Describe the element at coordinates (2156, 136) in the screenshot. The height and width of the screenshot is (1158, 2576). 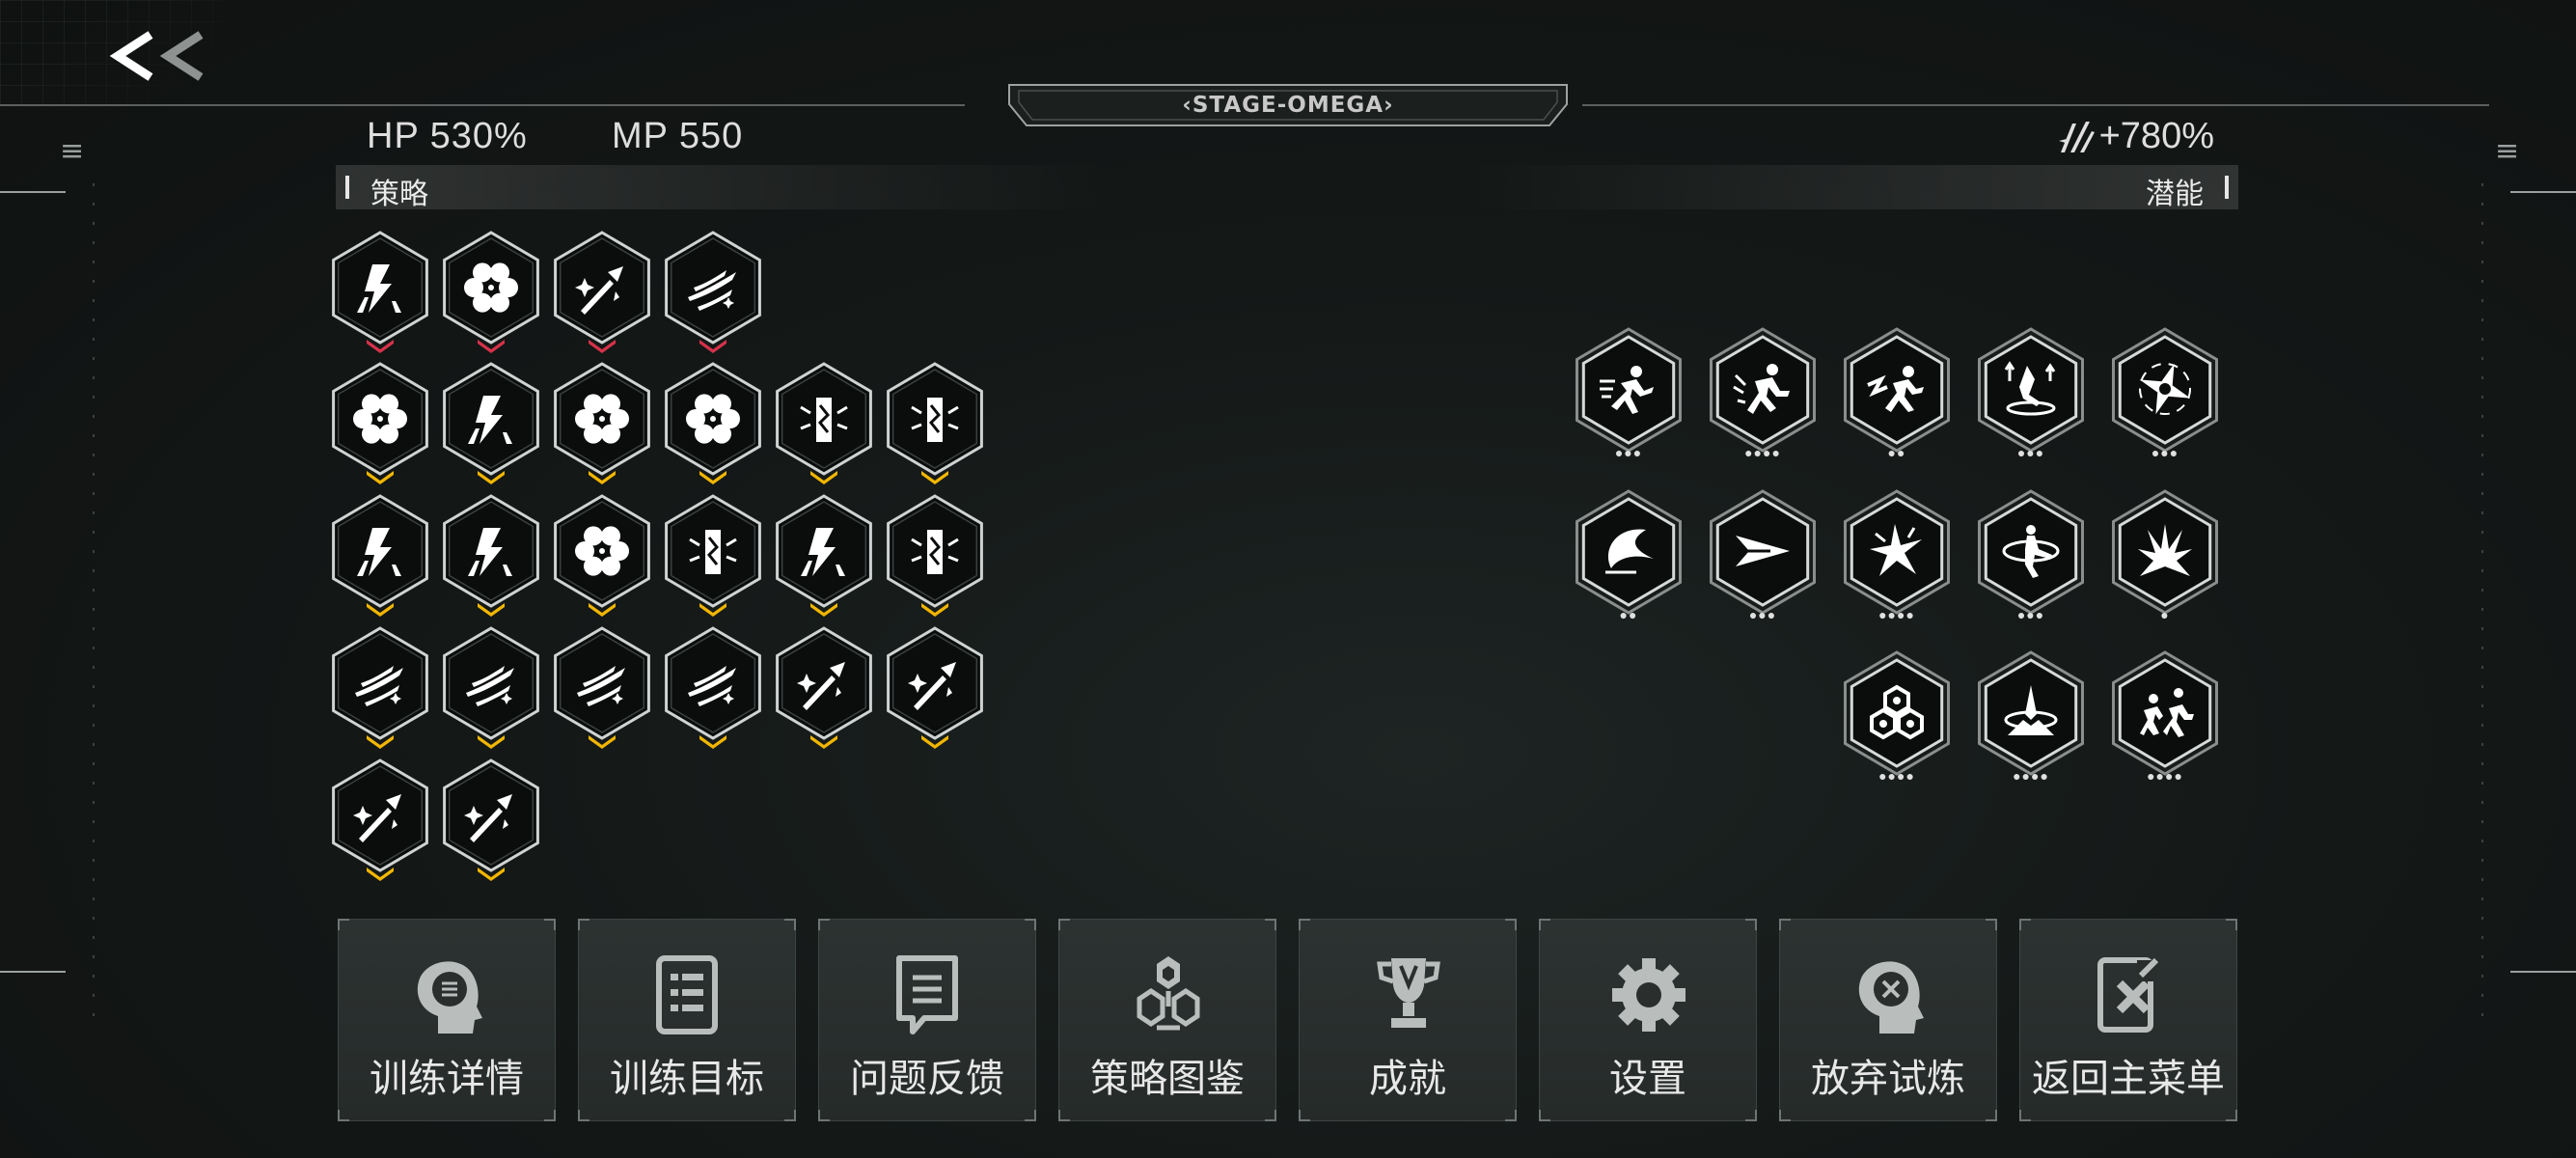
I see `potential-bonus-value: +780%` at that location.